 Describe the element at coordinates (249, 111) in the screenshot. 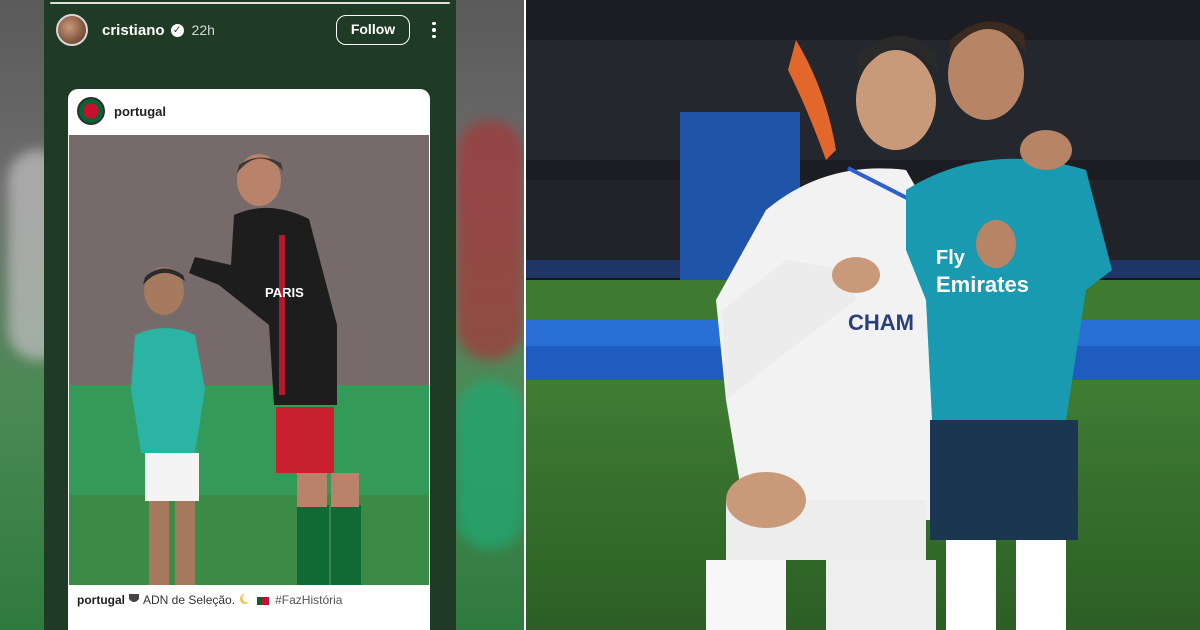

I see `shared-post-header: portugal` at that location.